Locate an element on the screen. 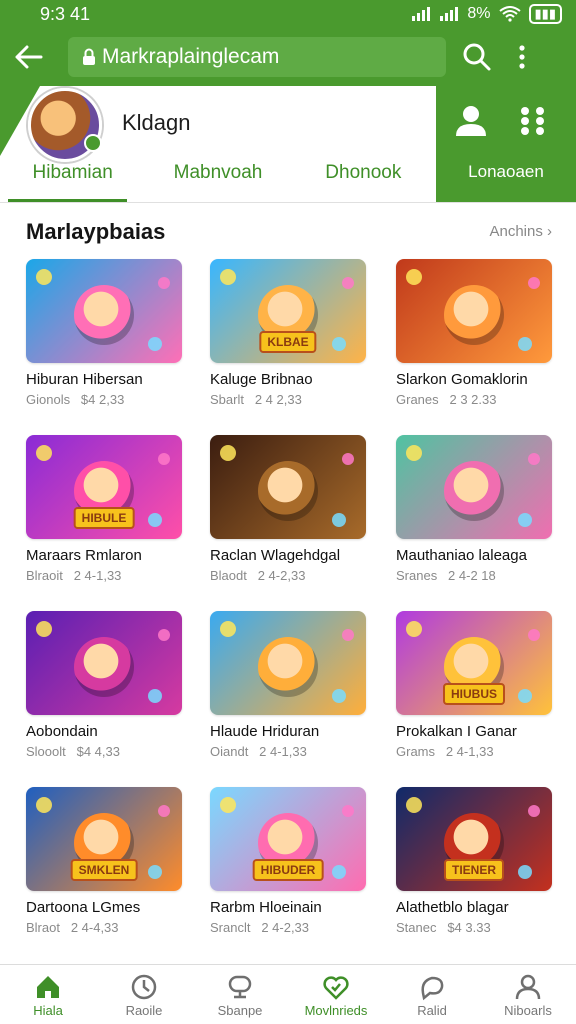  battery-icon: ▮▮▮ is located at coordinates (545, 14).